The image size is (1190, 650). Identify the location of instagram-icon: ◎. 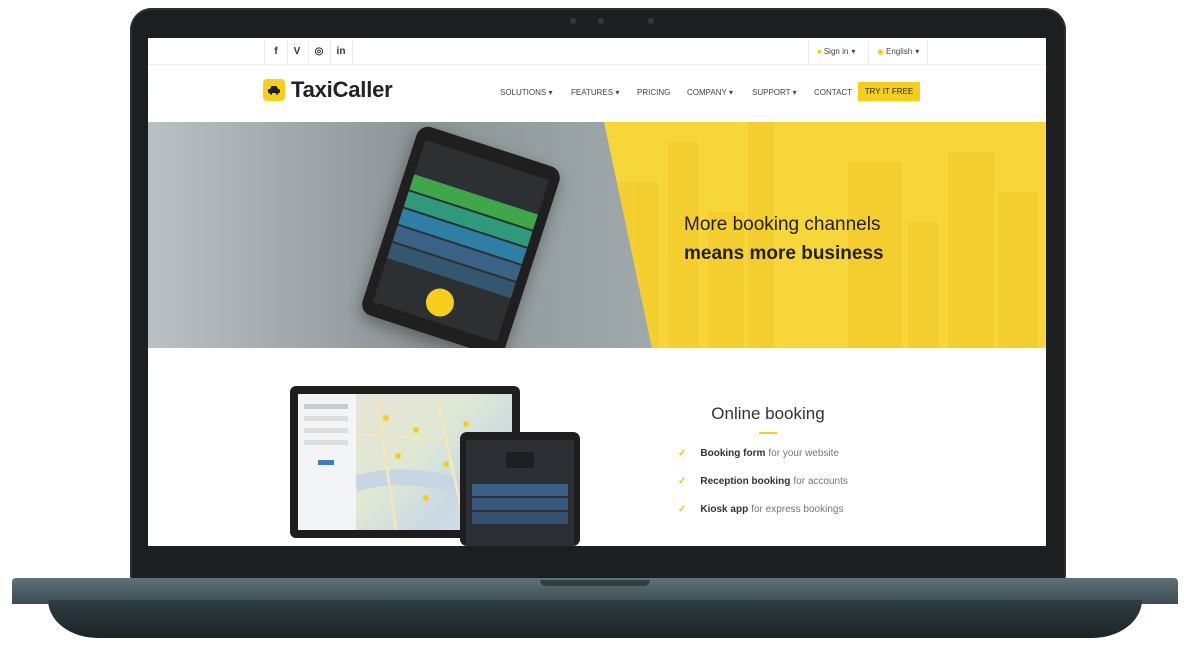
(319, 51).